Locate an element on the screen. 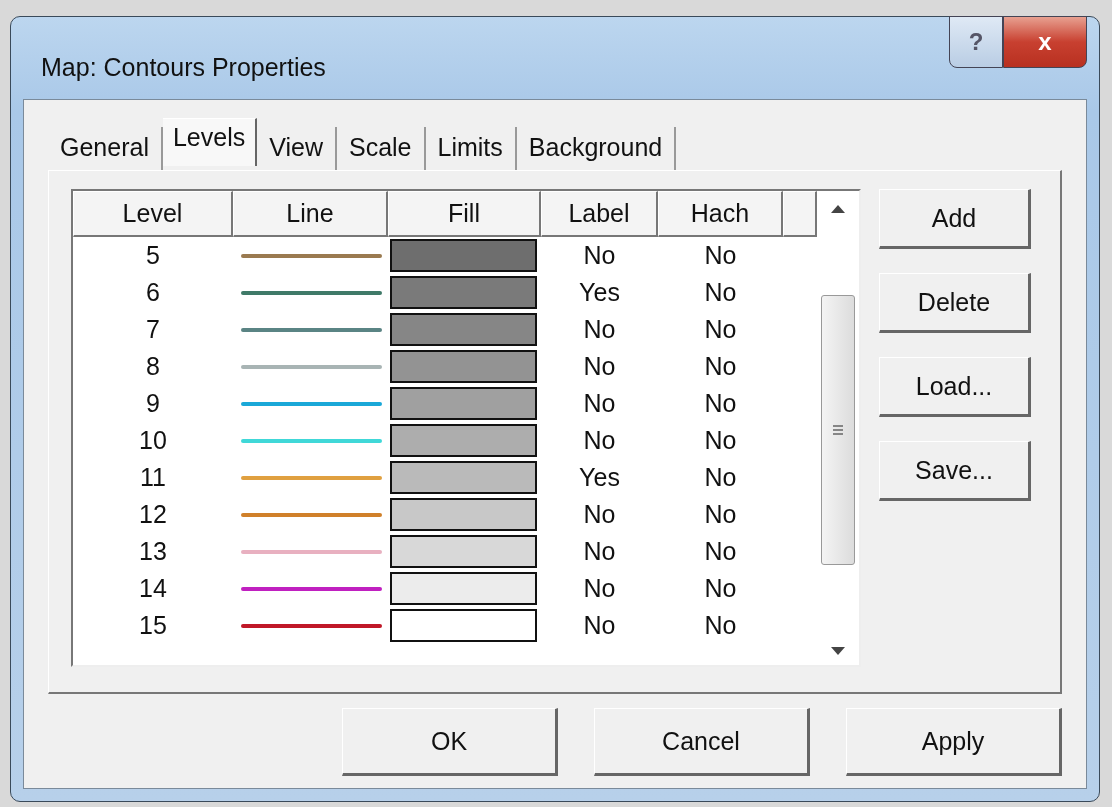 The image size is (1112, 807). table-cell-text: 10 is located at coordinates (153, 440).